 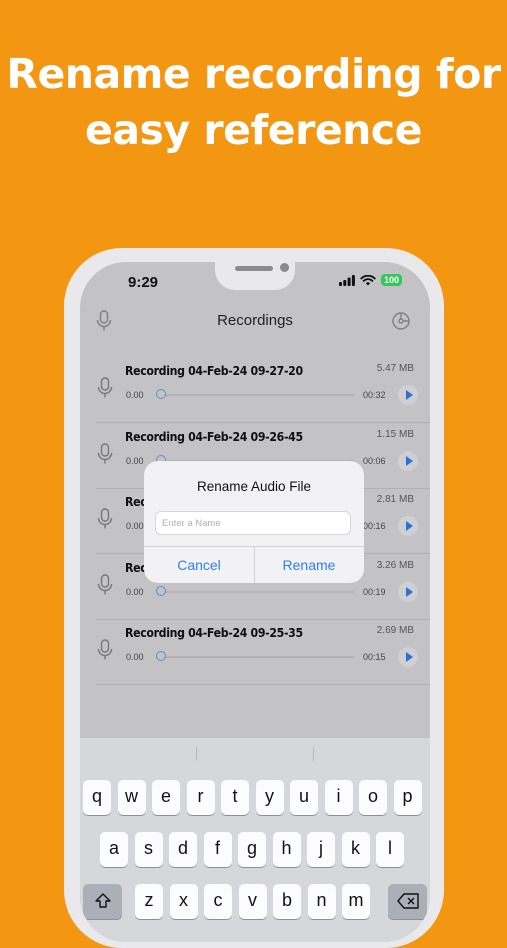 I want to click on key-v: v, so click(x=252, y=901).